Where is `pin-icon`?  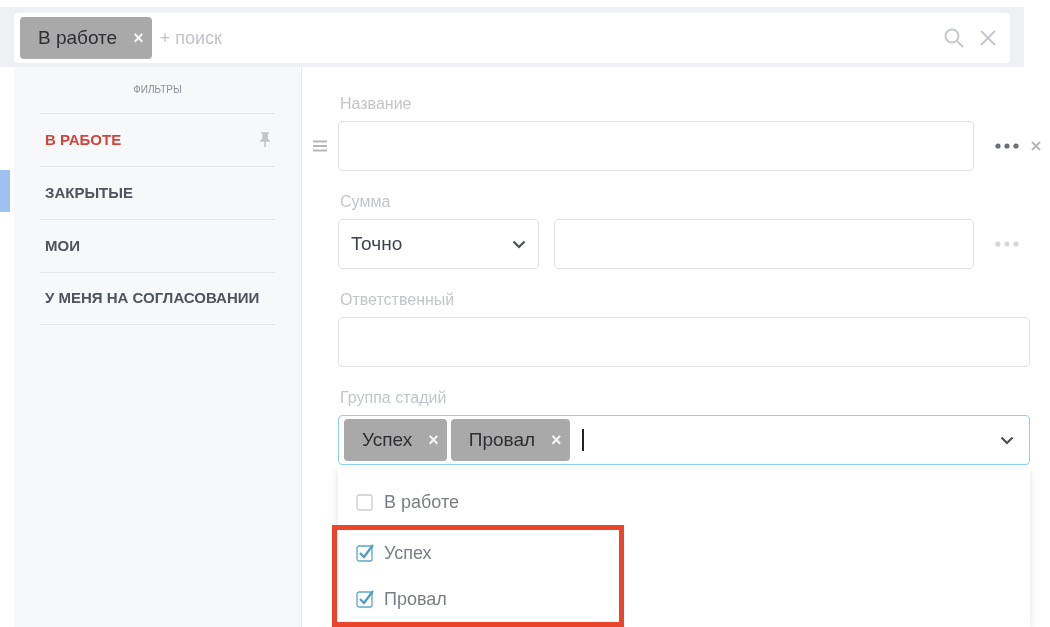
pin-icon is located at coordinates (265, 140).